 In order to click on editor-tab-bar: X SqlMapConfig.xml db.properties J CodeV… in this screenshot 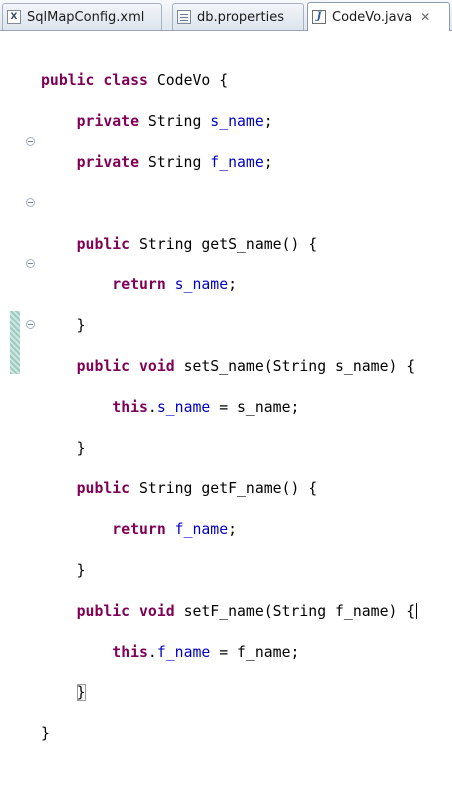, I will do `click(226, 15)`.